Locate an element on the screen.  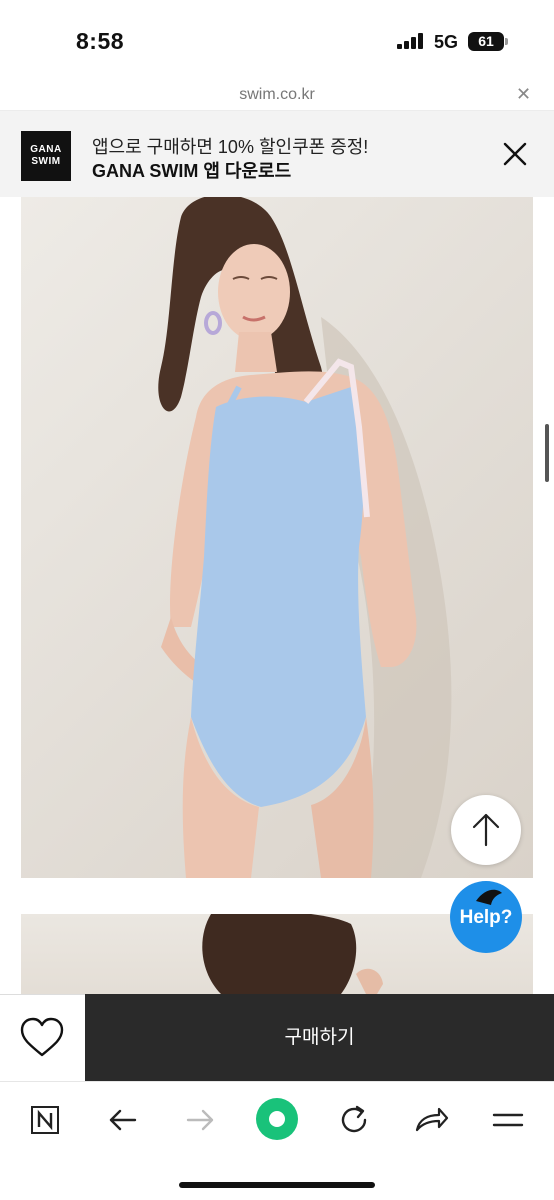
status-time: 8:58 is located at coordinates (100, 41).